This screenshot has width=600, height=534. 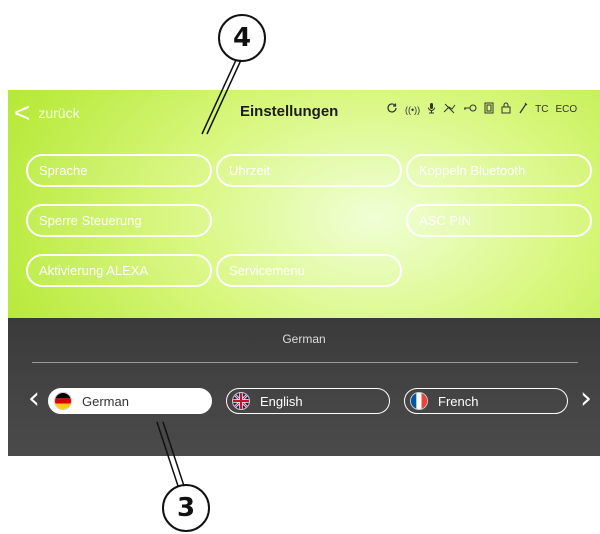 I want to click on setting-button-sperre-steuerung: Sperre Steuerung, so click(x=119, y=220).